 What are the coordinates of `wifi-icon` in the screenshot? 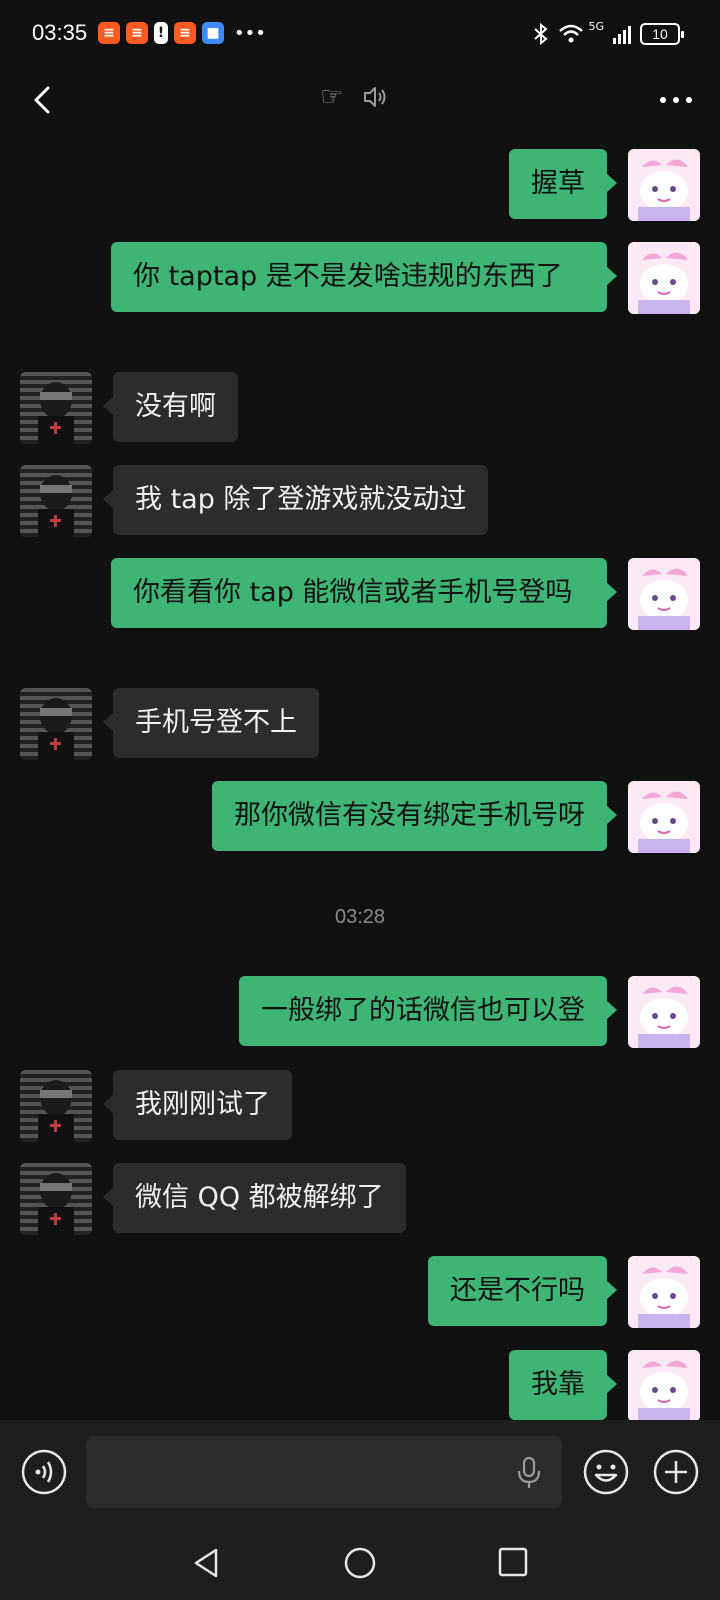 It's located at (571, 33).